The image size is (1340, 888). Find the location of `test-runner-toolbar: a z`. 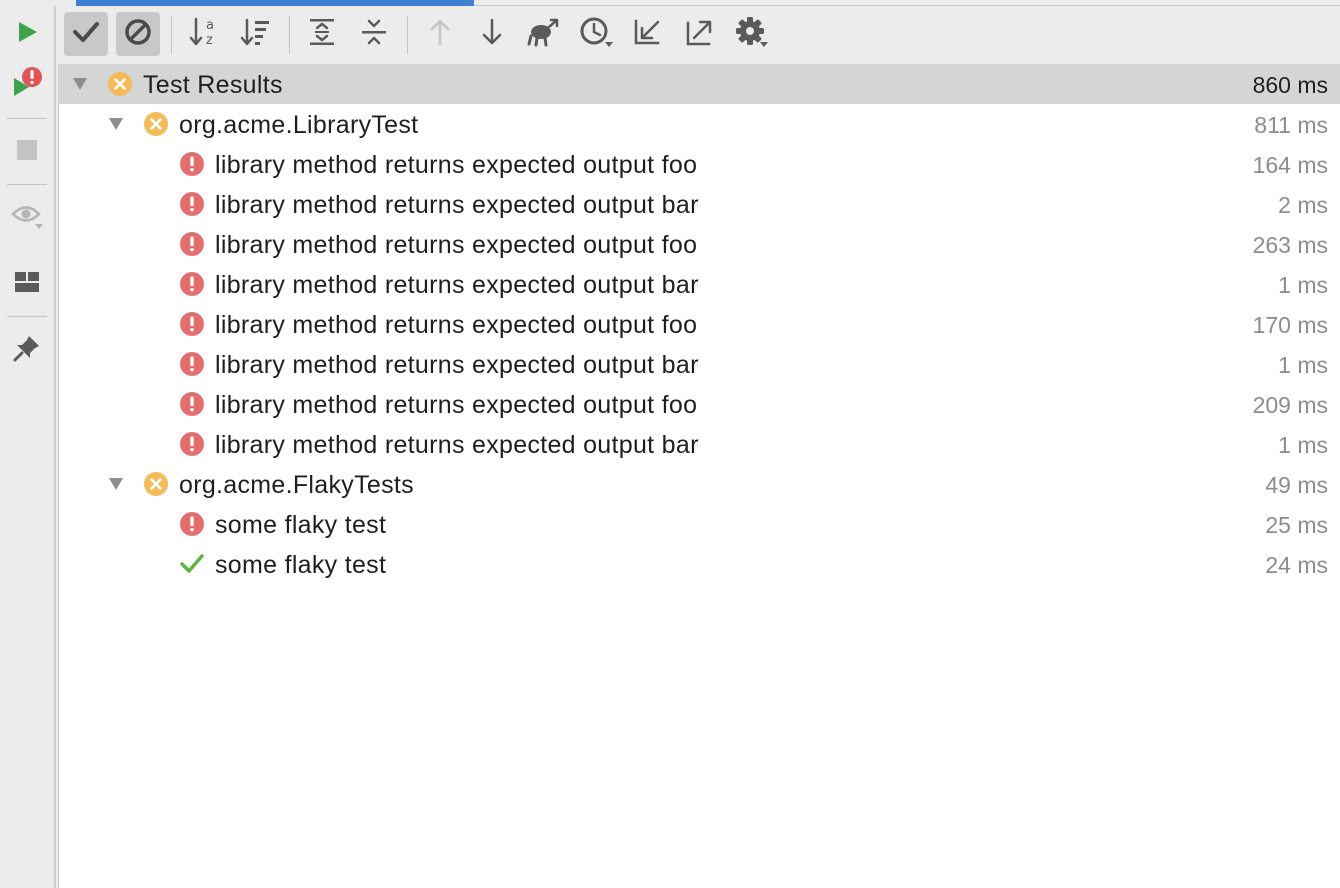

test-runner-toolbar: a z is located at coordinates (698, 35).